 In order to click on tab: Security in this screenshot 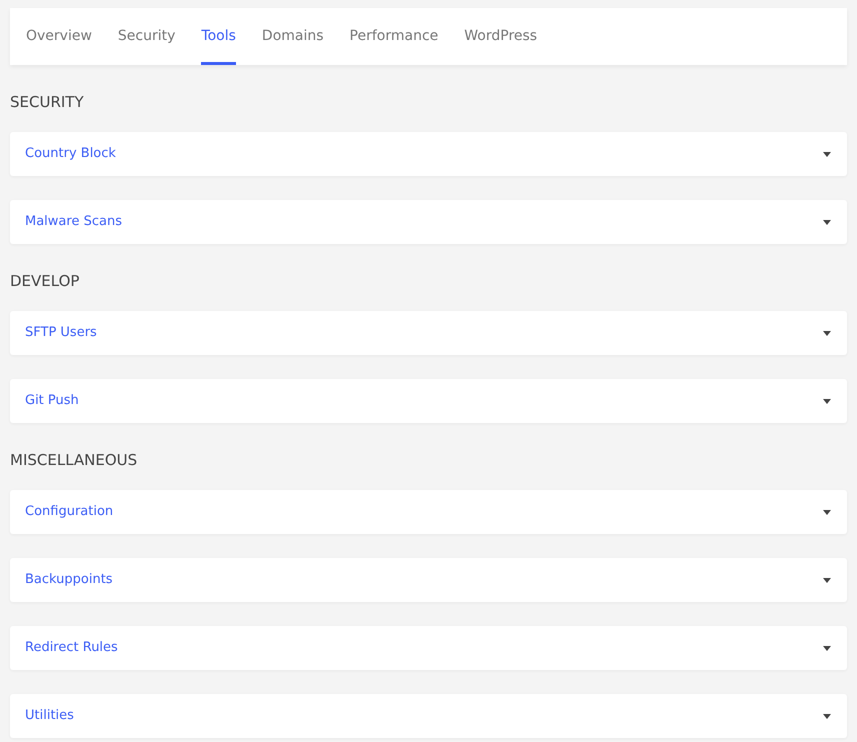, I will do `click(147, 36)`.